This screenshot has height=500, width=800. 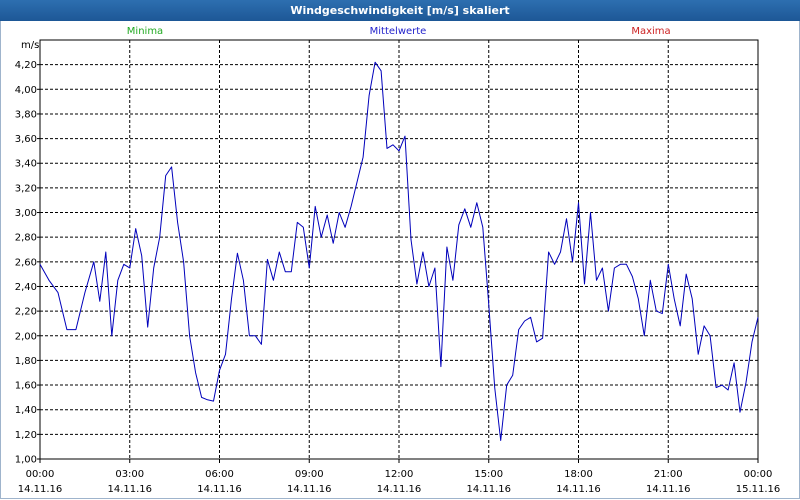 I want to click on y-tick-label: 3,40, so click(x=26, y=164).